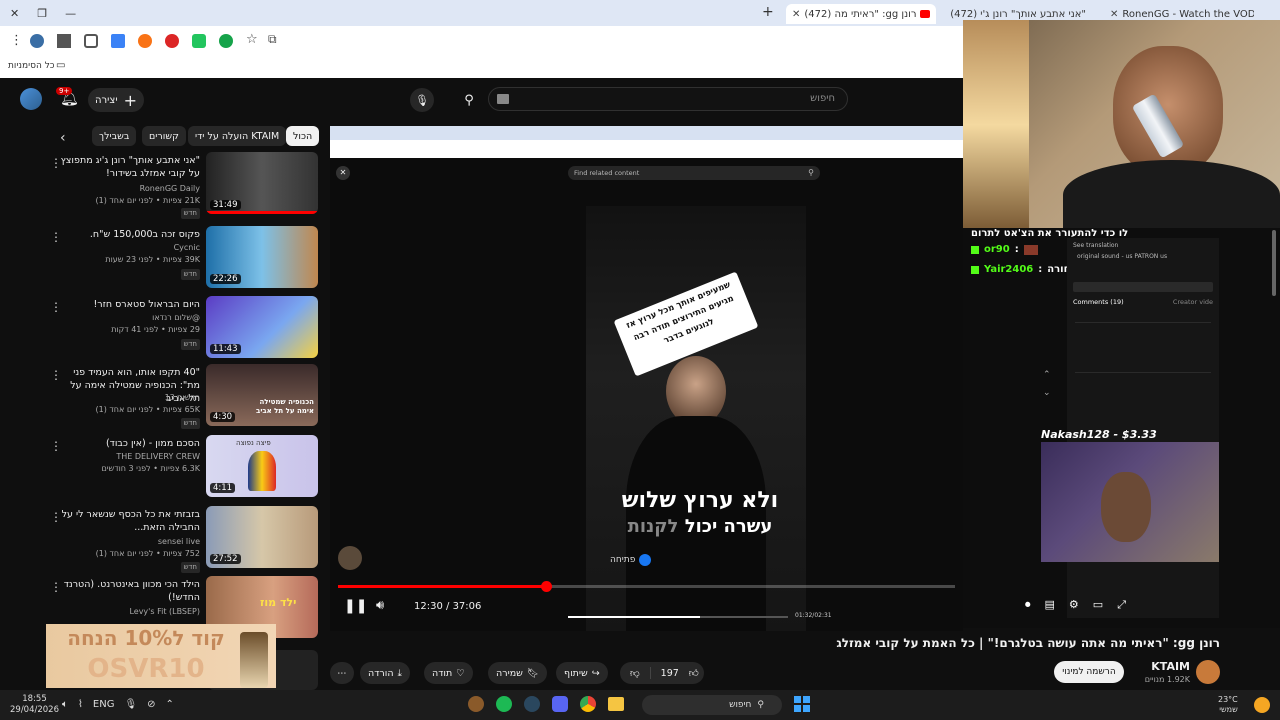  I want to click on thanks-button: תודה ♡, so click(448, 673).